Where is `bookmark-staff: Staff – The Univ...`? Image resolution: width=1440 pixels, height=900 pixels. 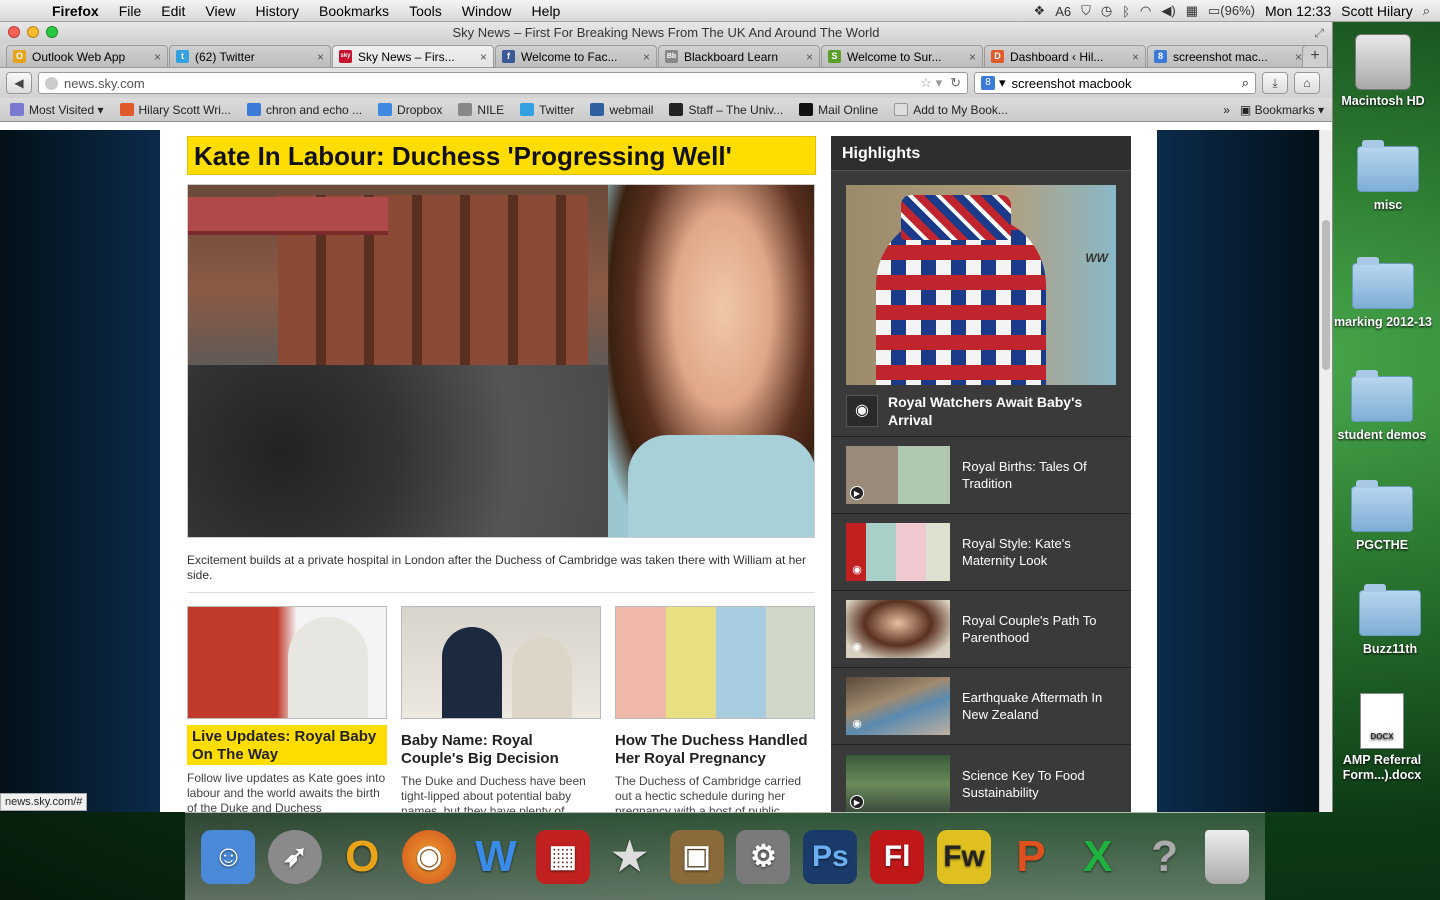 bookmark-staff: Staff – The Univ... is located at coordinates (726, 110).